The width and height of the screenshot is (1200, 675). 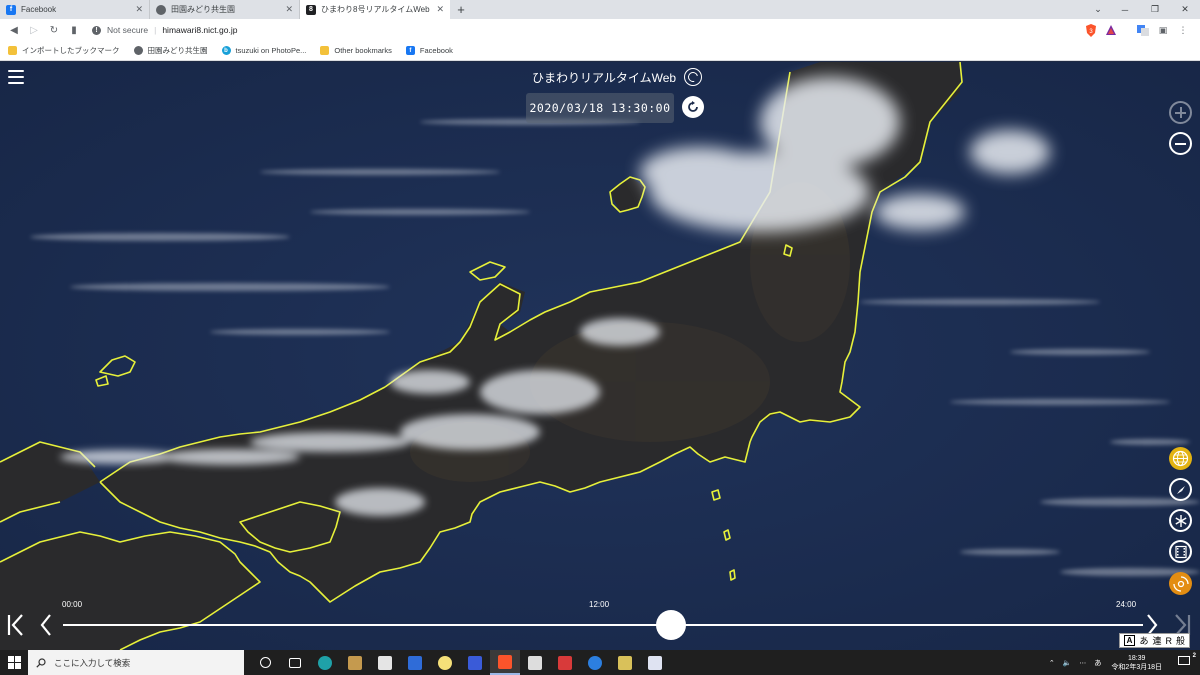 I want to click on brave-shield-icon: 3, so click(x=1091, y=30).